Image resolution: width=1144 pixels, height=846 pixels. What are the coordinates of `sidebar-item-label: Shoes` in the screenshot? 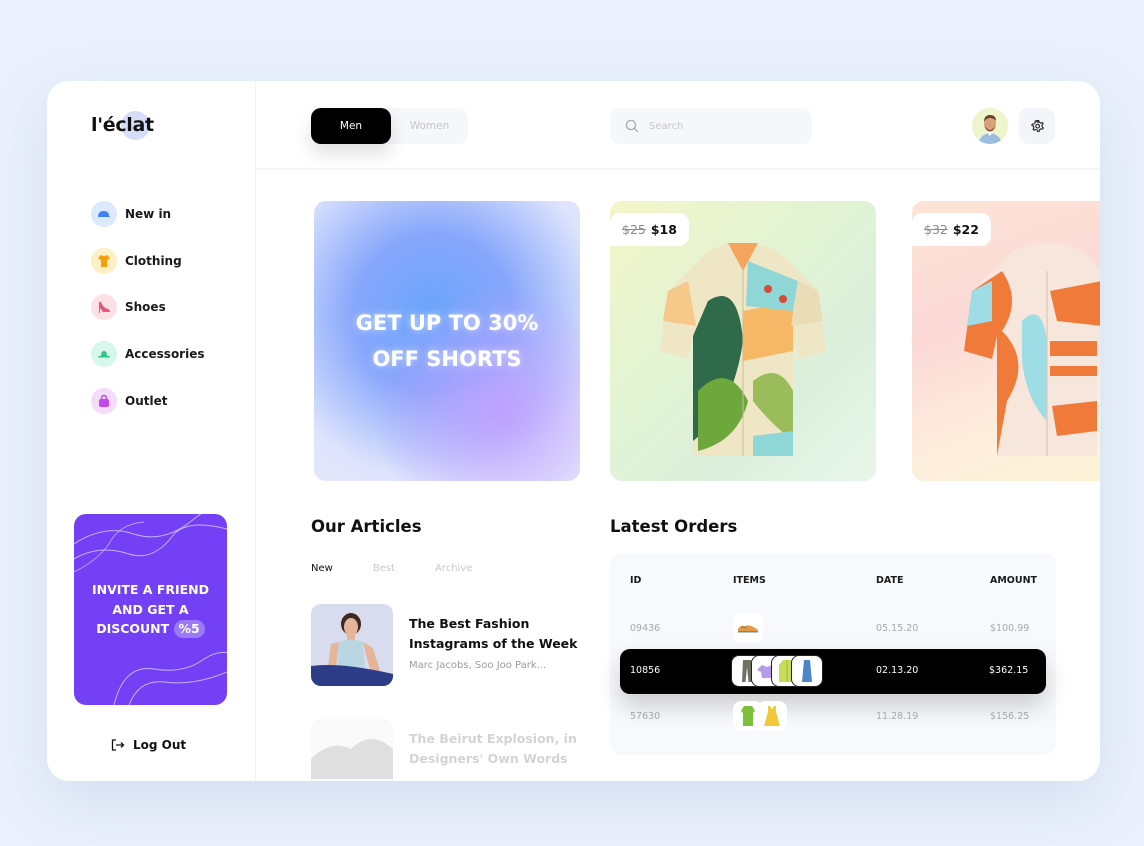 It's located at (145, 307).